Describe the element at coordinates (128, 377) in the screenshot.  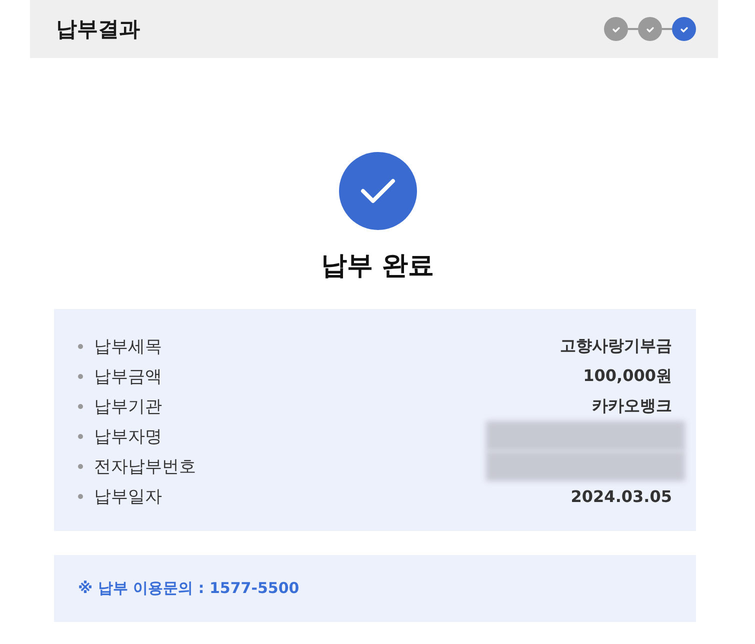
I see `detail-label: 납부금액` at that location.